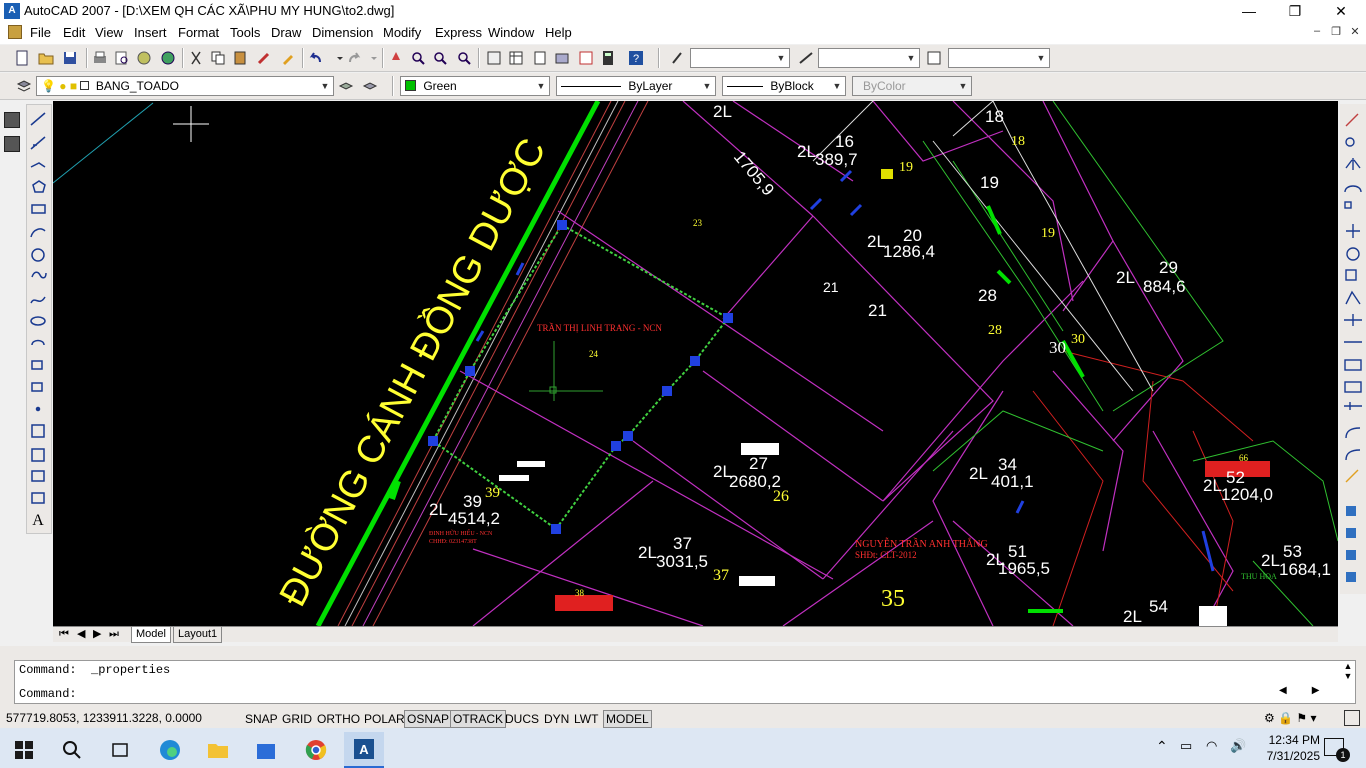  Describe the element at coordinates (636, 86) in the screenshot. I see `linetype-control-select: ByLayer ▼` at that location.